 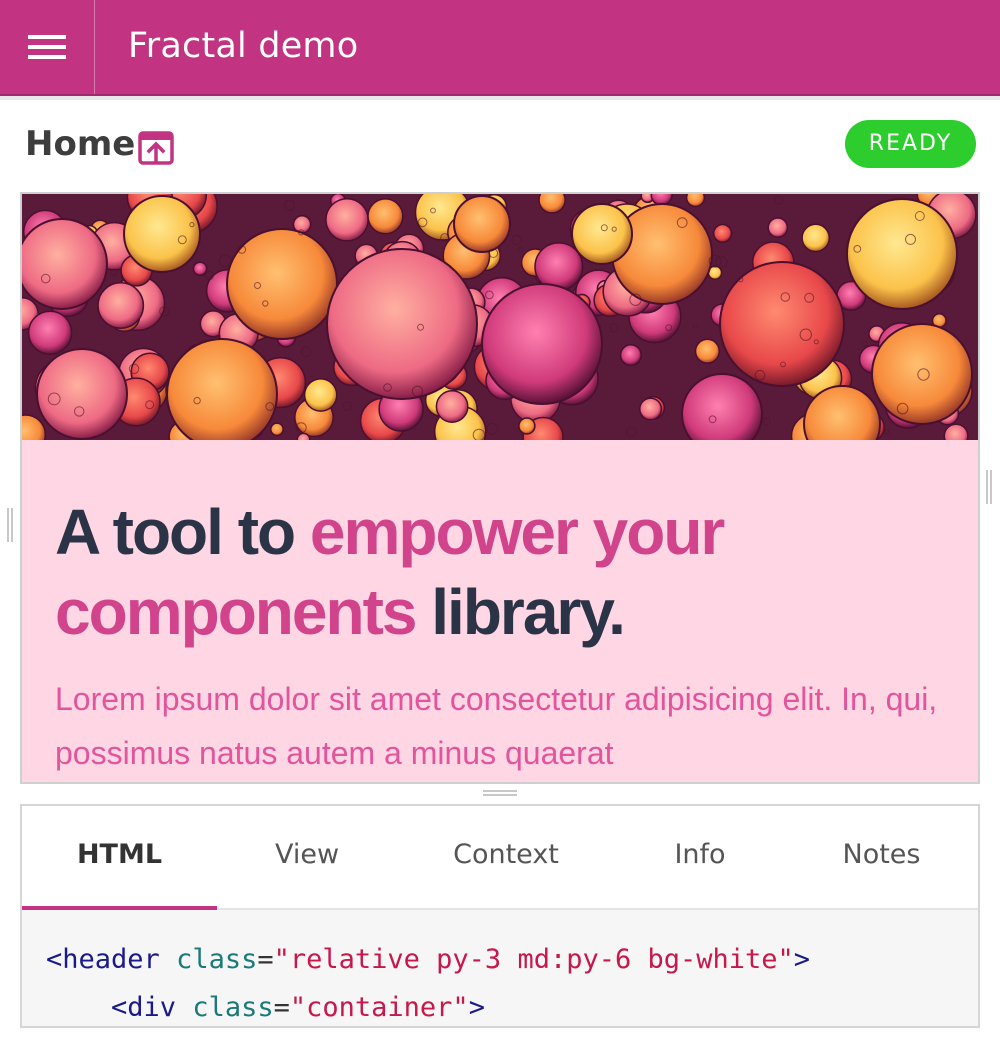 I want to click on hamburger-icon, so click(x=47, y=47).